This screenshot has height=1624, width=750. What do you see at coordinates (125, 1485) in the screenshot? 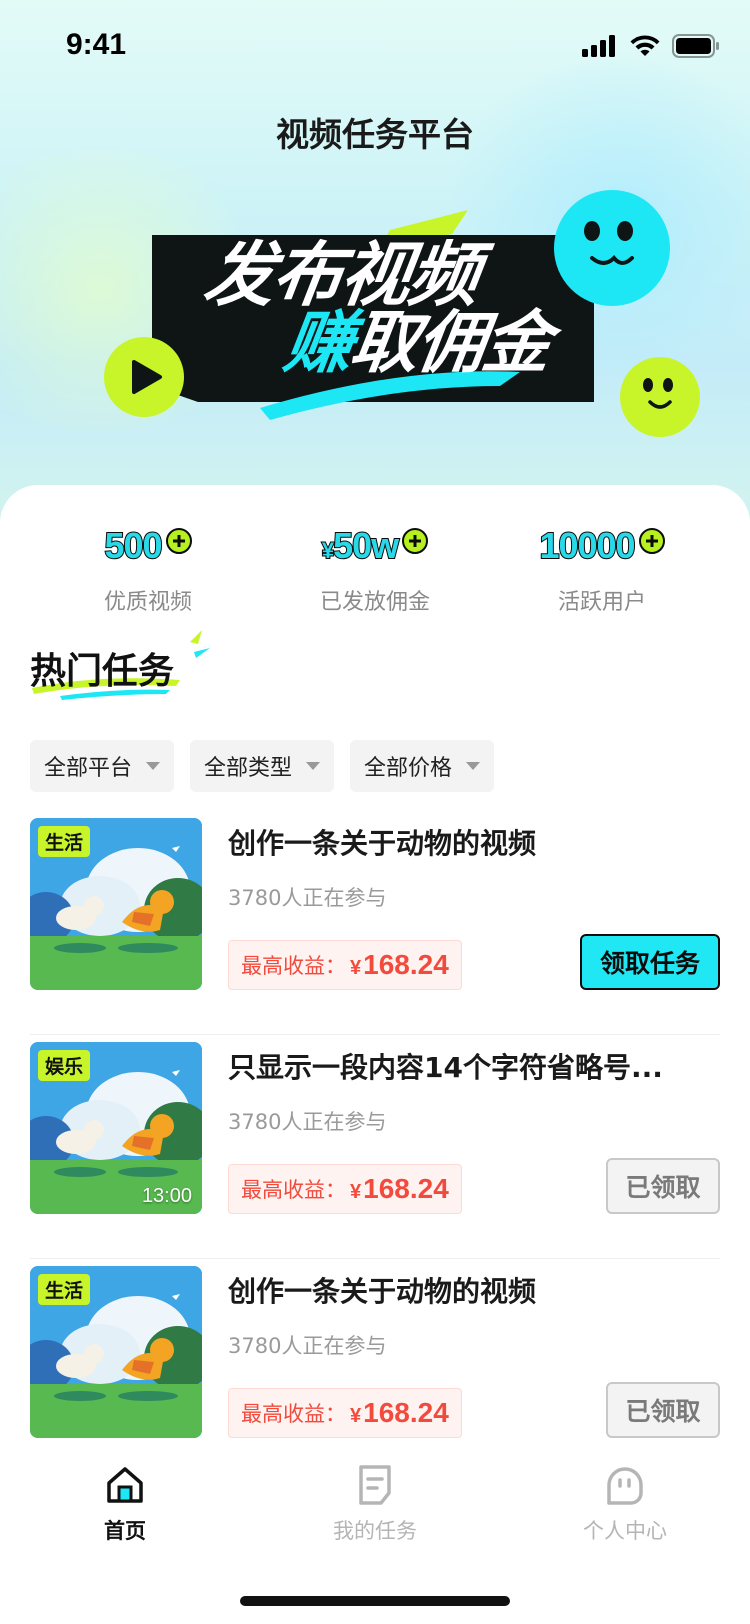
I see `home-icon` at bounding box center [125, 1485].